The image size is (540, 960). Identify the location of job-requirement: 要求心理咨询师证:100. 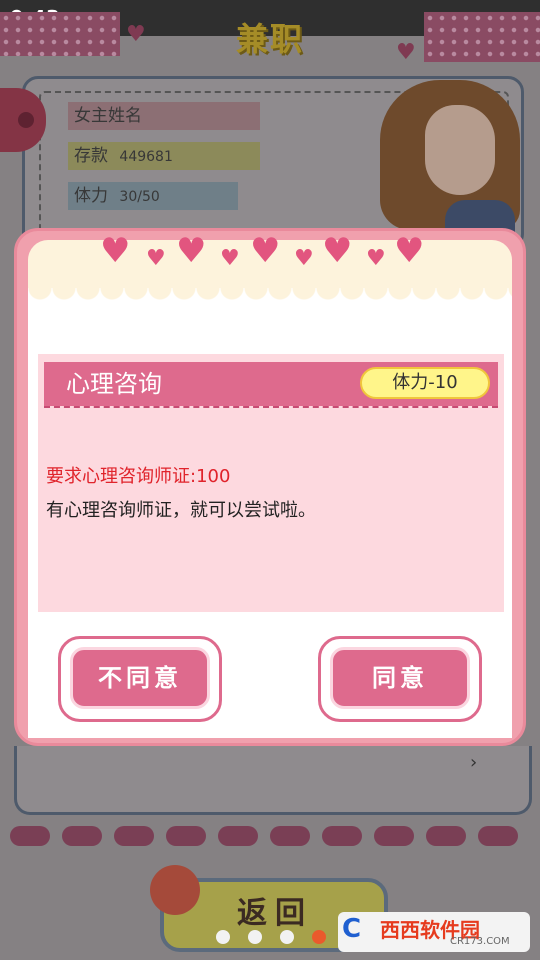
(138, 476).